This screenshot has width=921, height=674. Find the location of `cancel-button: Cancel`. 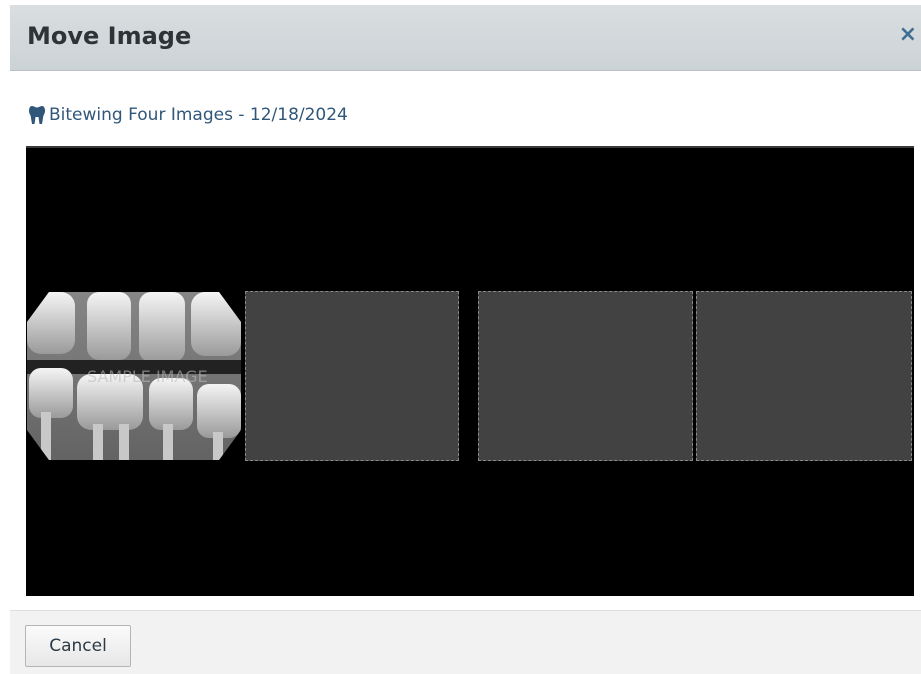

cancel-button: Cancel is located at coordinates (78, 646).